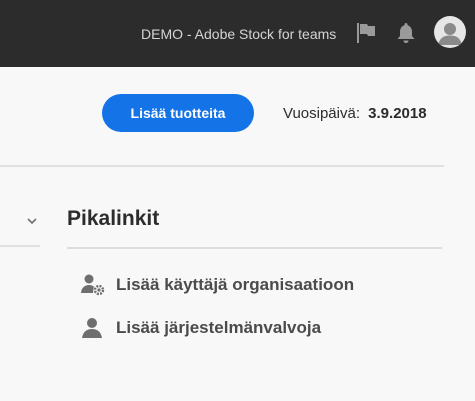 The width and height of the screenshot is (475, 401). What do you see at coordinates (450, 32) in the screenshot?
I see `avatar` at bounding box center [450, 32].